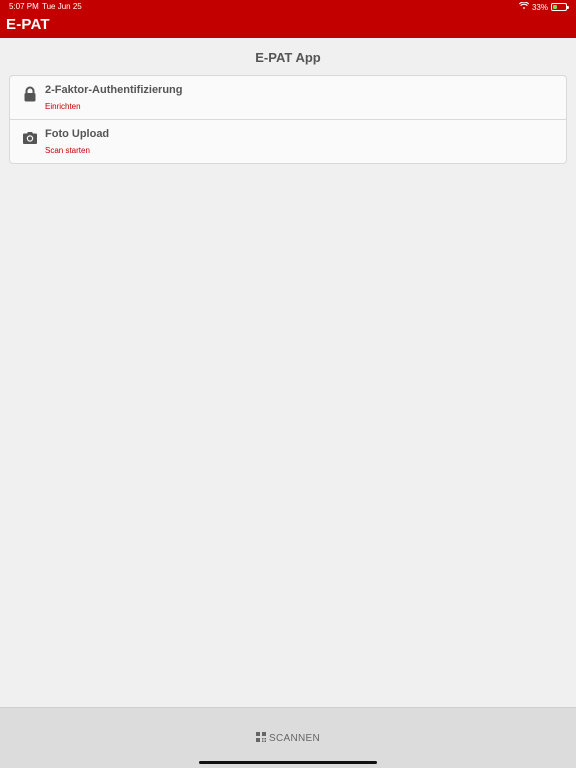 This screenshot has height=768, width=576. I want to click on battery-icon, so click(560, 7).